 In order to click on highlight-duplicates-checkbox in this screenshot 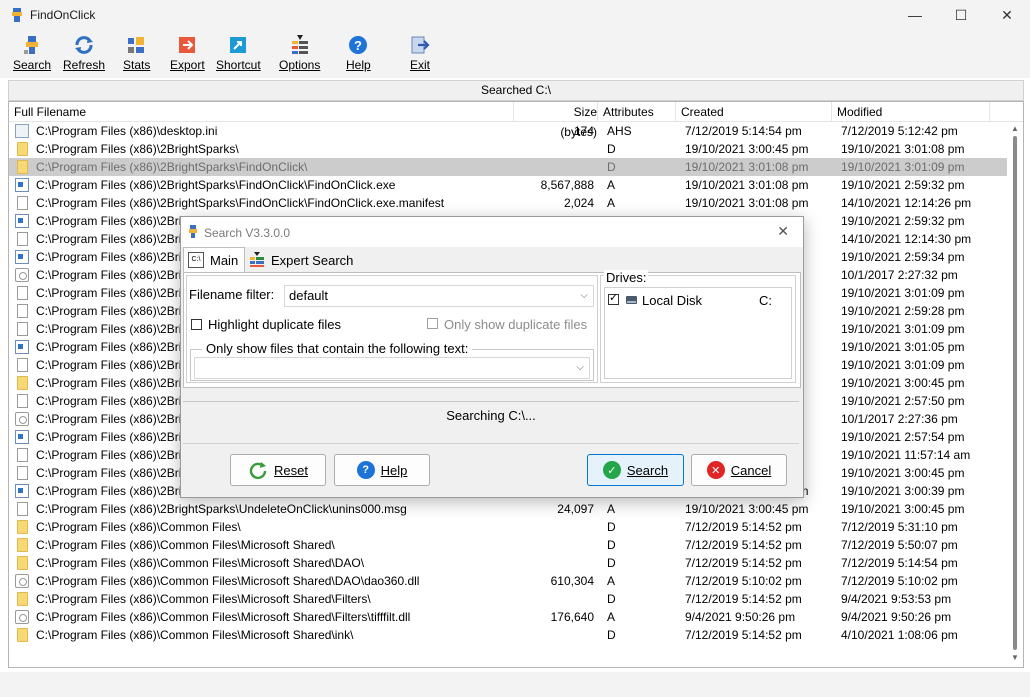, I will do `click(196, 324)`.